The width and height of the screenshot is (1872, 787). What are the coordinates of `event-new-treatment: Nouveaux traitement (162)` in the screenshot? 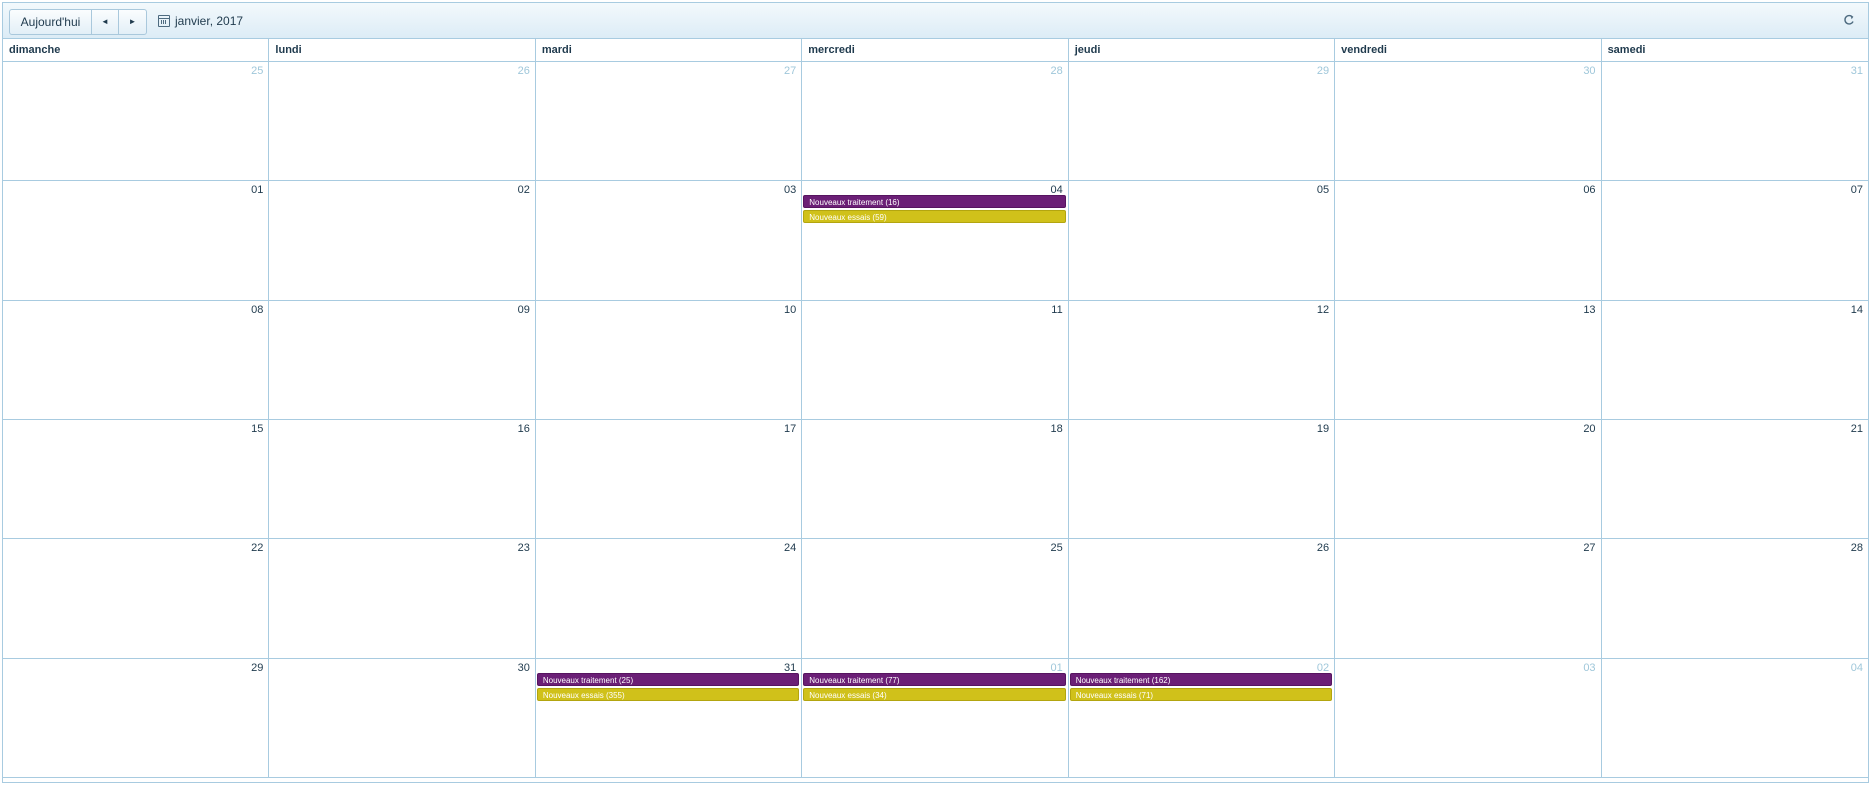 It's located at (1201, 679).